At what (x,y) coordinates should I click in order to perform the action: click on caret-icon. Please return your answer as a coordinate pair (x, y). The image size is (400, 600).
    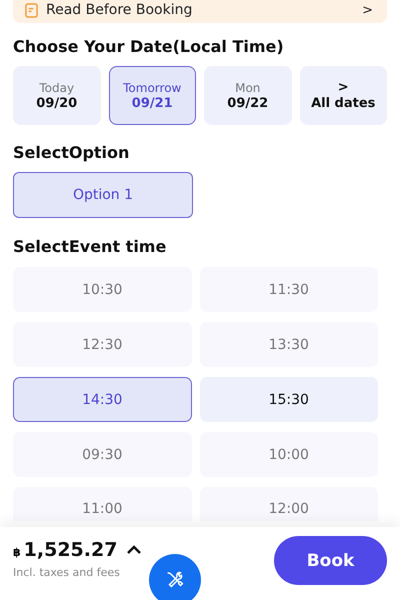
    Looking at the image, I should click on (134, 550).